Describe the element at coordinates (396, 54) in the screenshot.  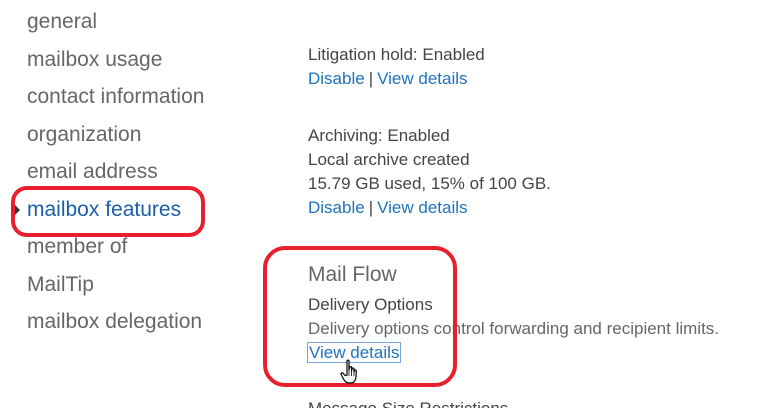
I see `litigation-hold-status: Litigation hold: Enabled` at that location.